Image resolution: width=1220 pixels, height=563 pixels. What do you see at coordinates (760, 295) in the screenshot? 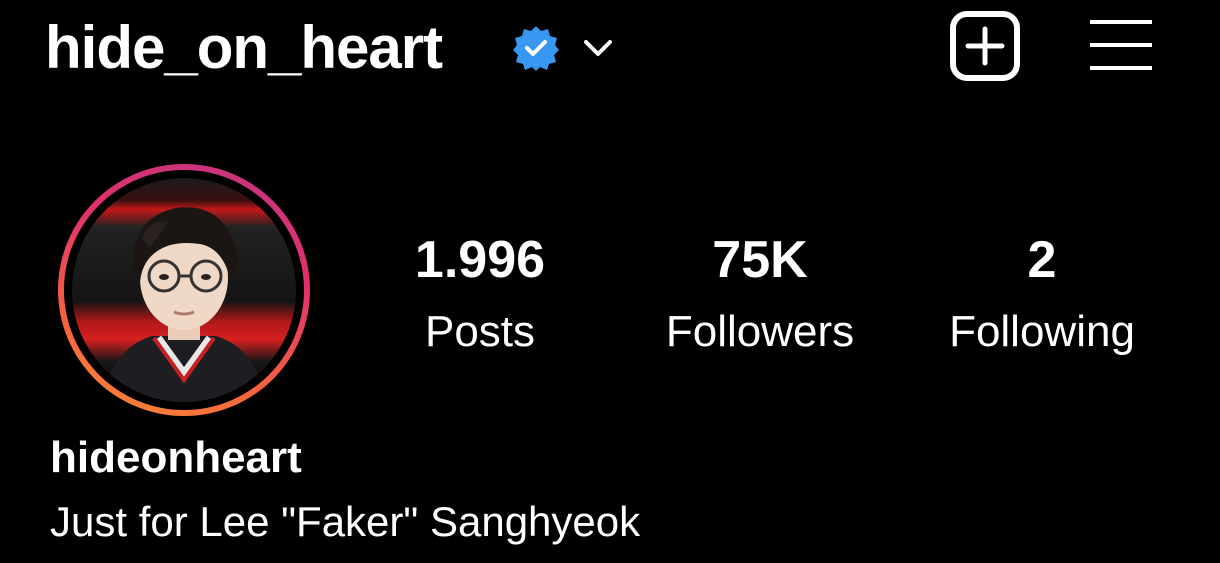
I see `stat-followers: 75K Followers` at bounding box center [760, 295].